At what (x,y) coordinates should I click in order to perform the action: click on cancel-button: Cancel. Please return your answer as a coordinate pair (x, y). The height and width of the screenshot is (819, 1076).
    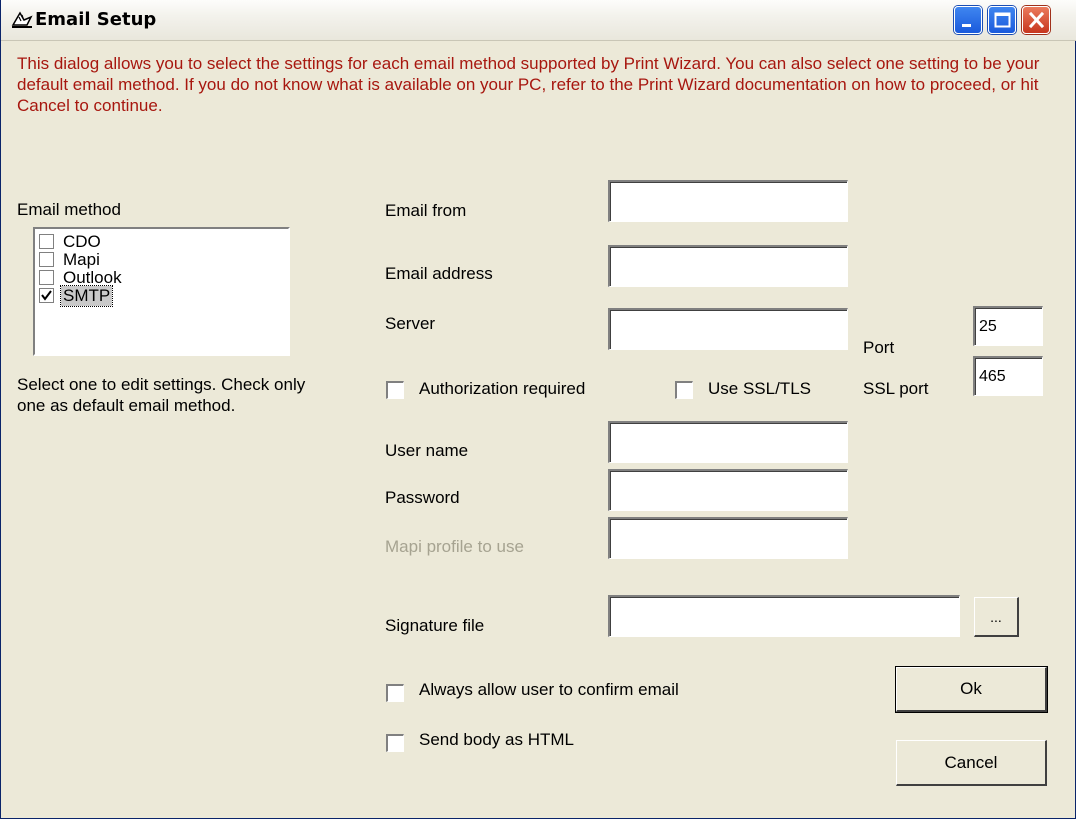
    Looking at the image, I should click on (971, 763).